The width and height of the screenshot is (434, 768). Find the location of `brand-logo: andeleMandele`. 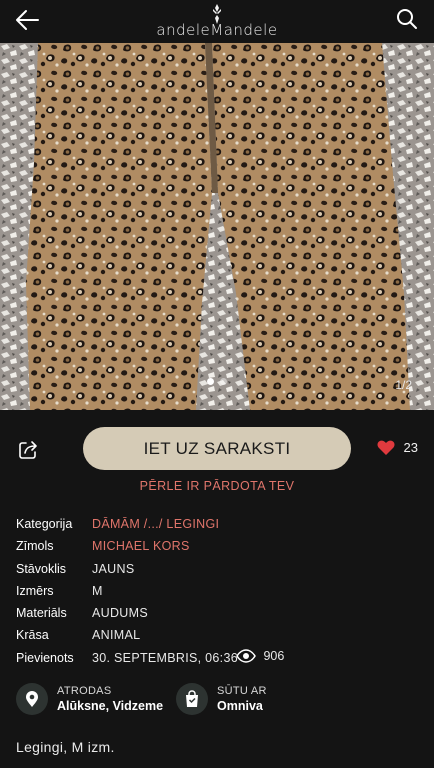

brand-logo: andeleMandele is located at coordinates (217, 22).